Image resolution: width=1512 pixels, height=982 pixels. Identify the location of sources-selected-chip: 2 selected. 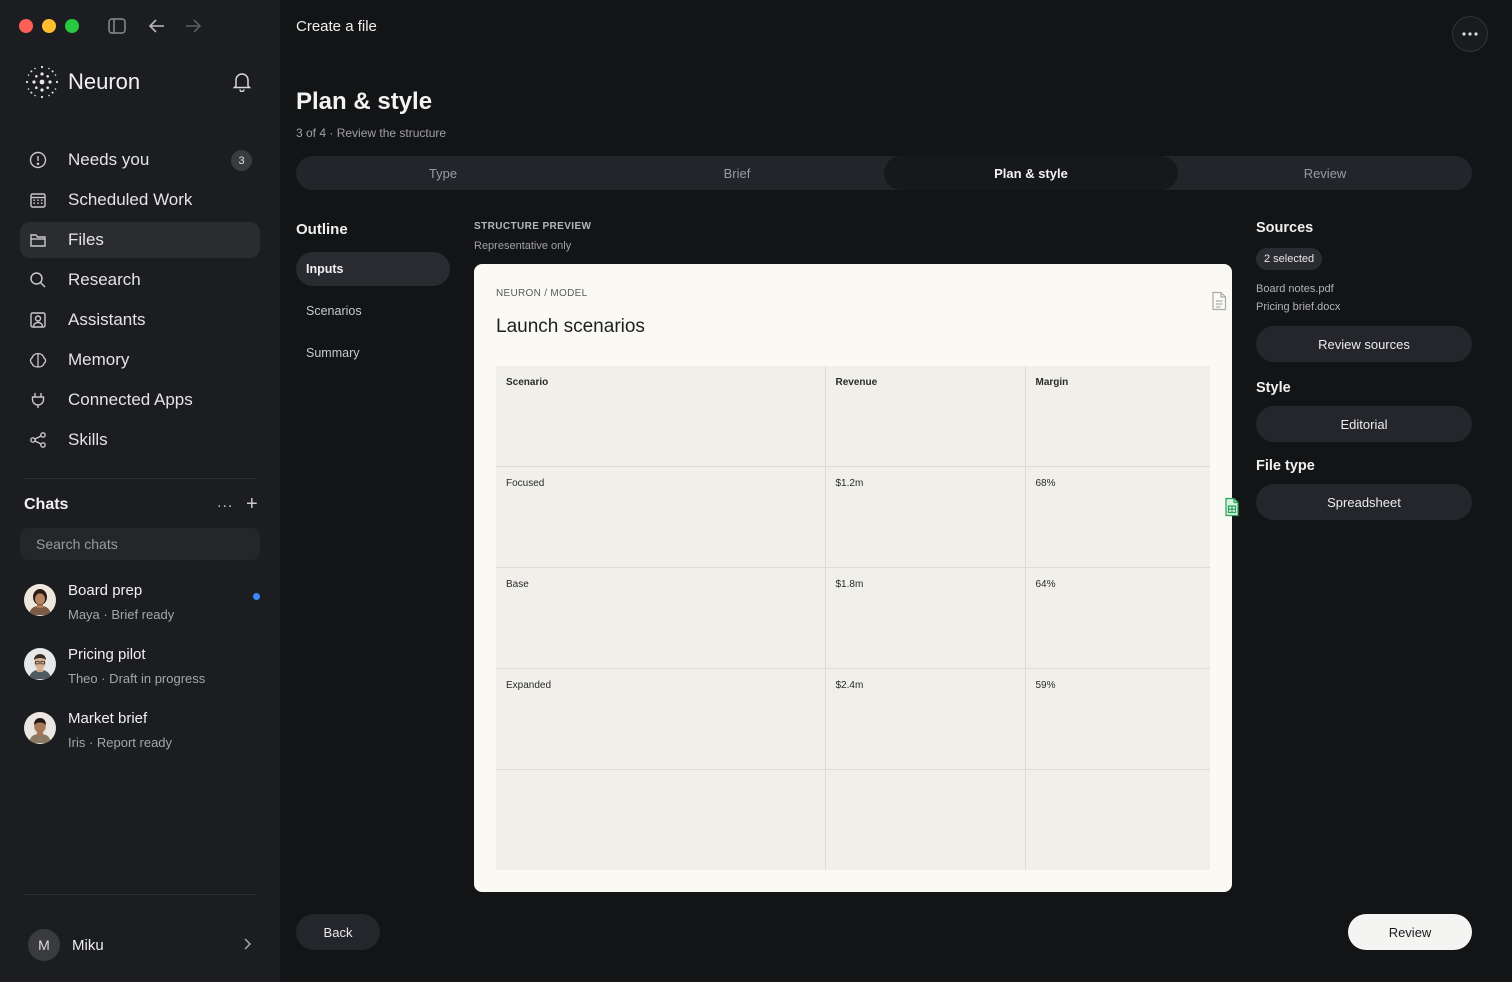
(1289, 259).